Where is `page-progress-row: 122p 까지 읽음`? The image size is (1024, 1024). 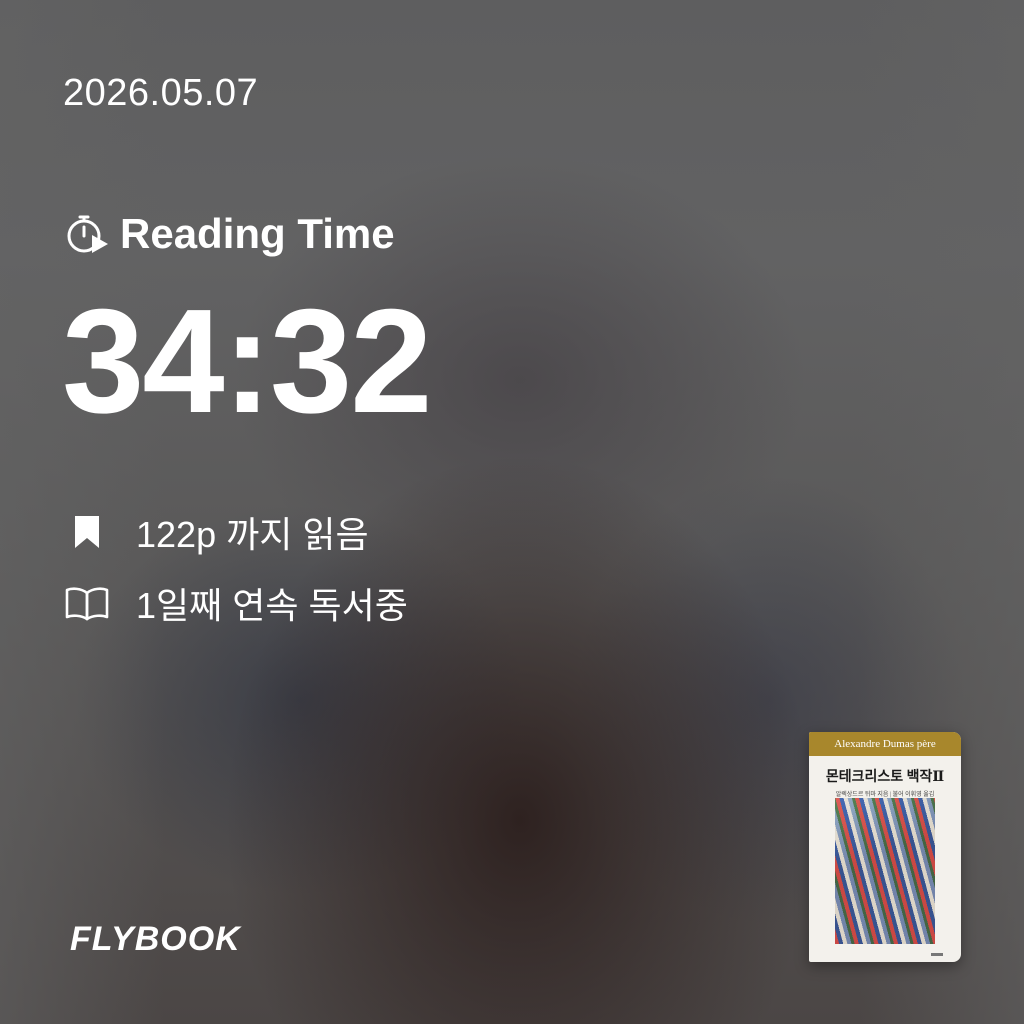 page-progress-row: 122p 까지 읽음 is located at coordinates (216, 532).